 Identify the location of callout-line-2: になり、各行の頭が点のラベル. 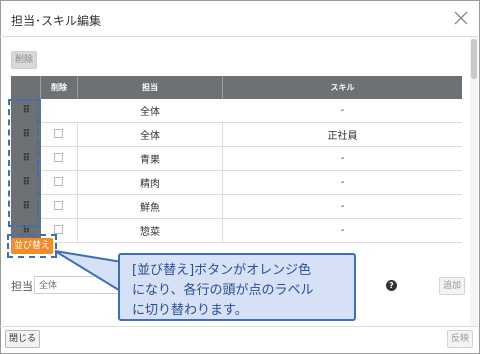
(223, 290).